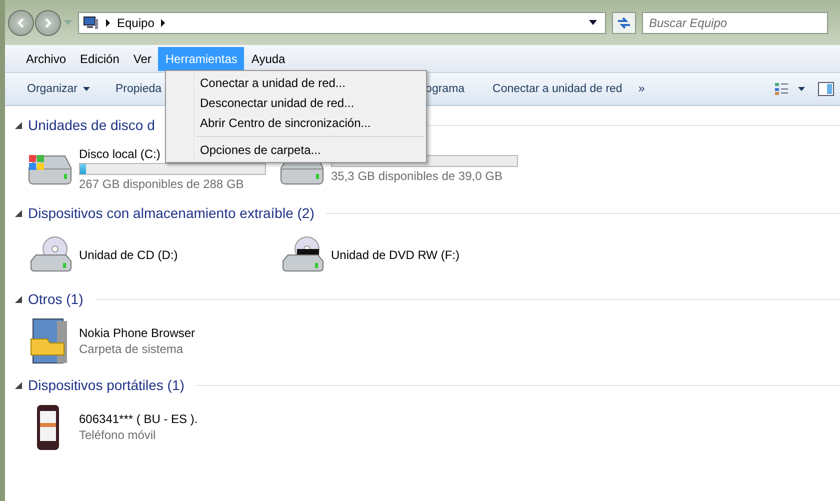 The width and height of the screenshot is (840, 501). Describe the element at coordinates (131, 349) in the screenshot. I see `item-detail: Carpeta de sistema` at that location.